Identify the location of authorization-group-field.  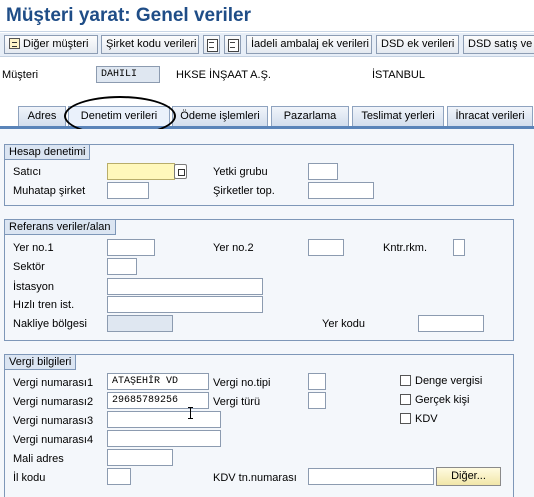
(323, 171).